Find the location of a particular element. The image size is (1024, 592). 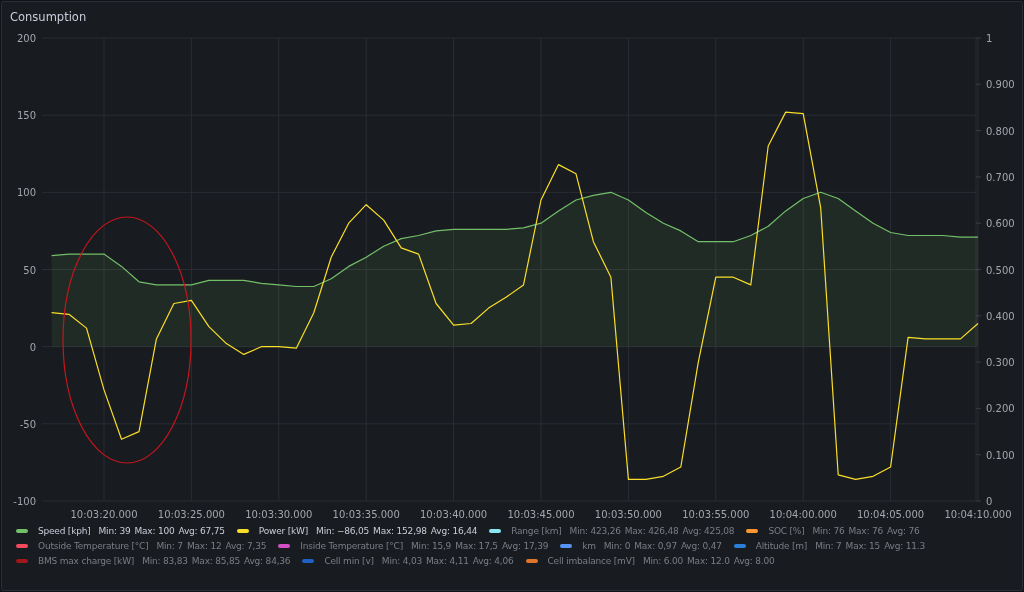

legend-stat: Avg: 11.3 is located at coordinates (904, 546).